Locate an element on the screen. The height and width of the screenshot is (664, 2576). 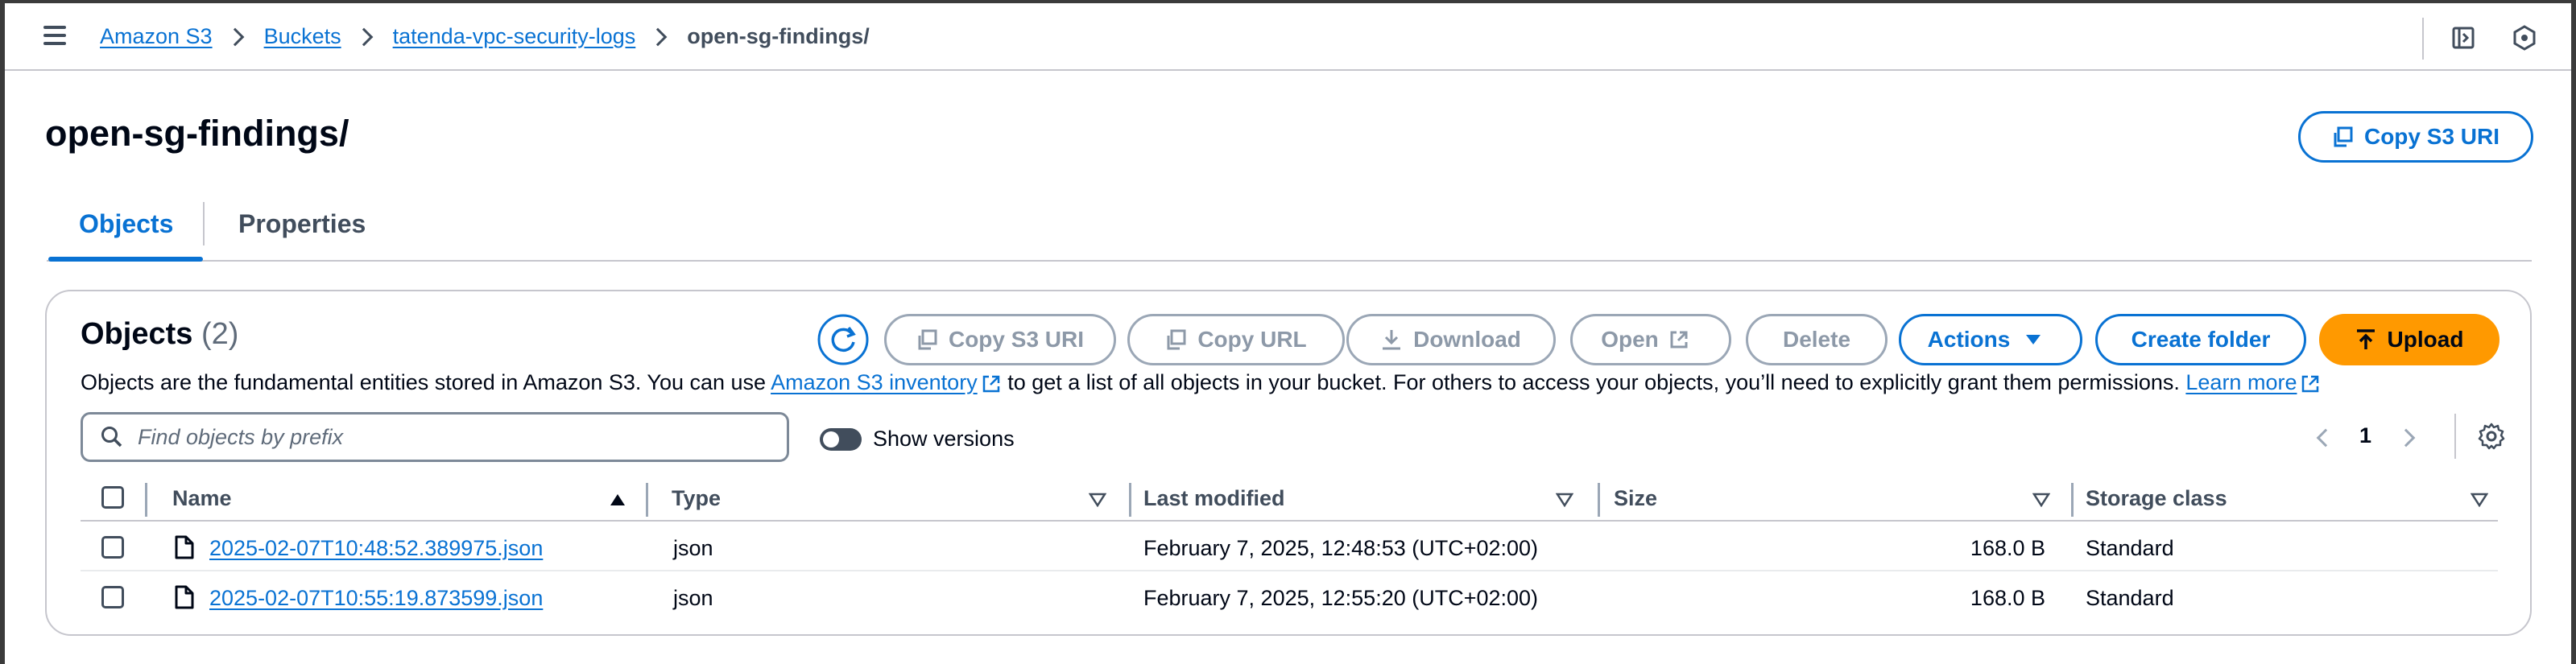
breadcrumb-amazon-s3: Amazon S3 is located at coordinates (156, 36).